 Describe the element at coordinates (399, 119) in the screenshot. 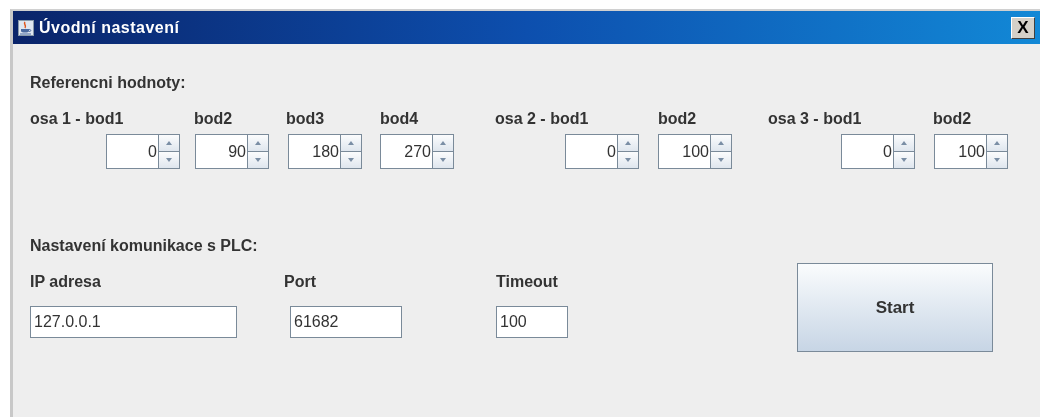

I see `field-label: bod4` at that location.